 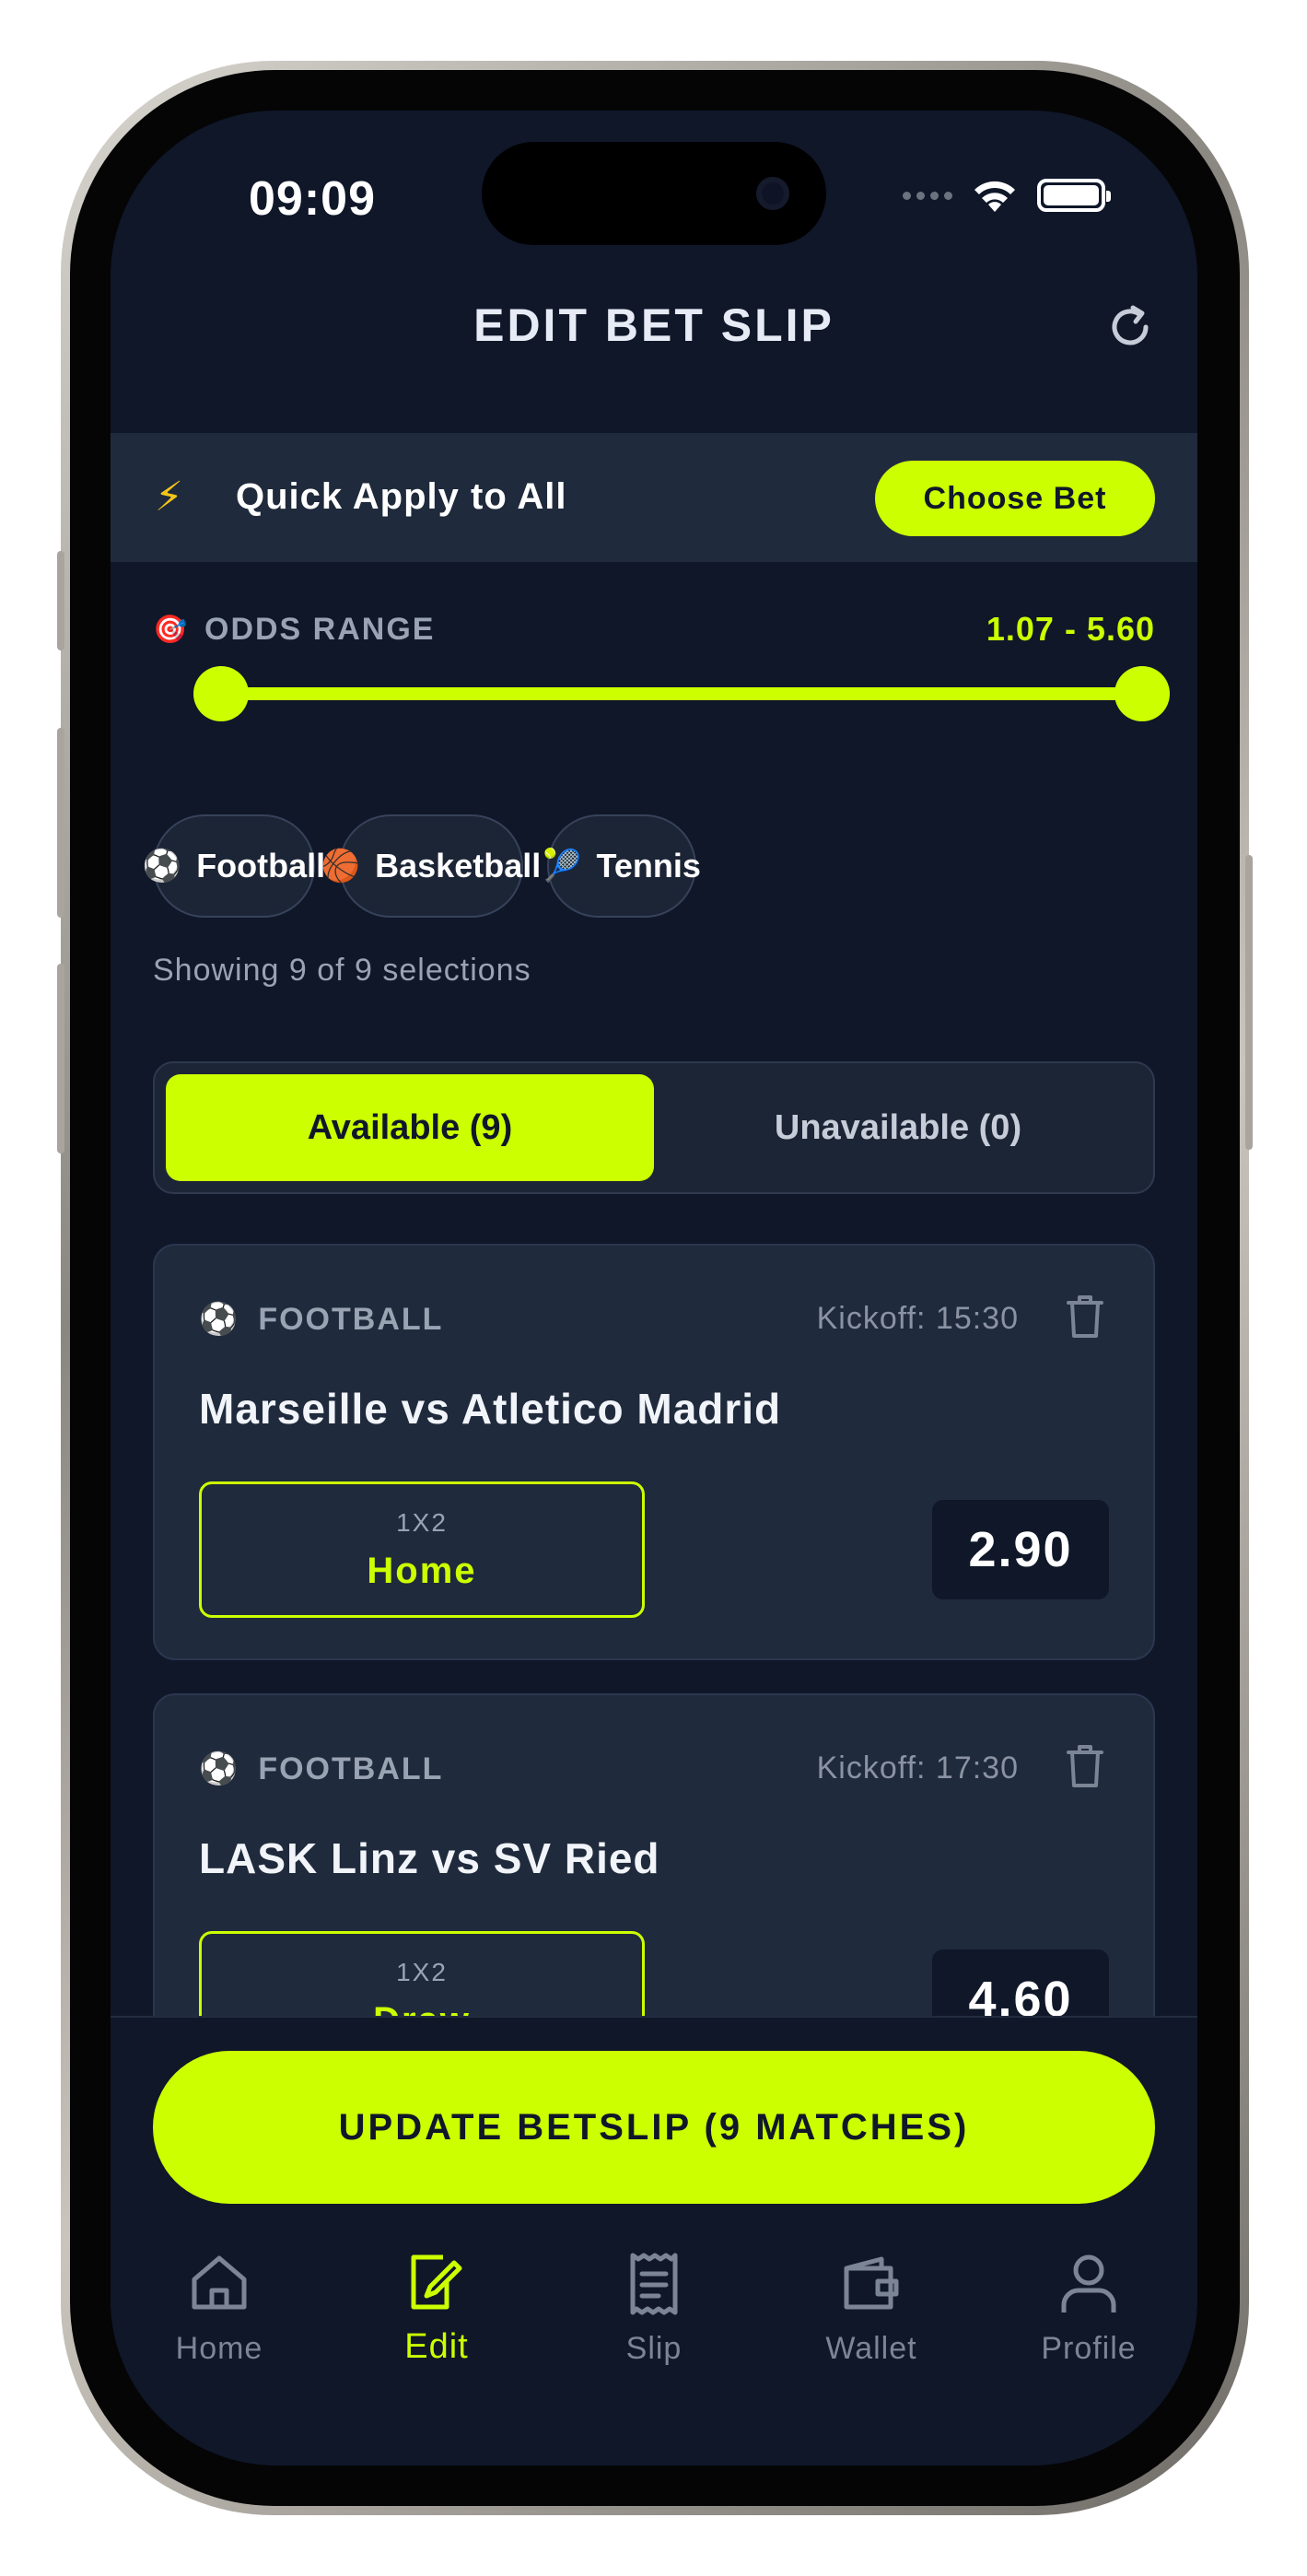 I want to click on sport-filters: ⚽ Football 🏀 Basketball 🎾 Tennis, so click(x=422, y=866).